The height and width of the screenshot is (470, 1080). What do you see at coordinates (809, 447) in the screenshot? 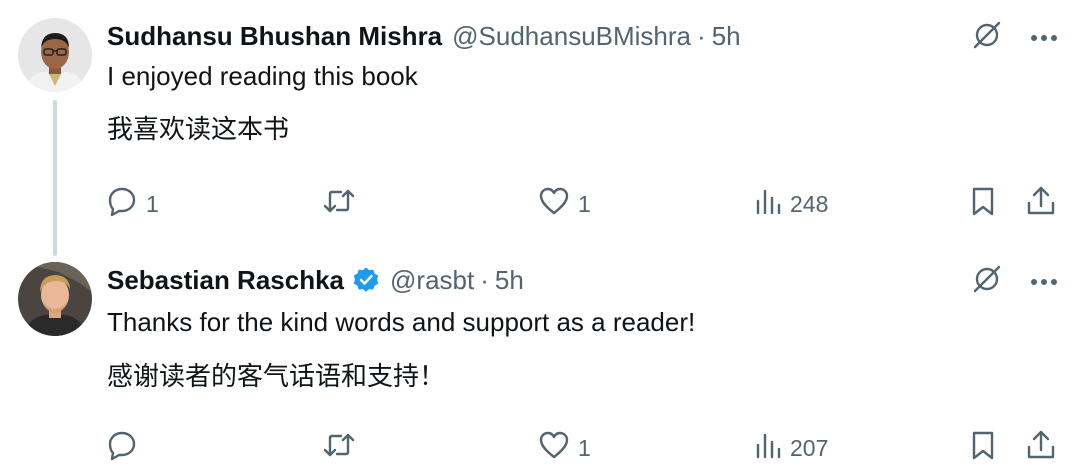
I see `views-count: 207` at bounding box center [809, 447].